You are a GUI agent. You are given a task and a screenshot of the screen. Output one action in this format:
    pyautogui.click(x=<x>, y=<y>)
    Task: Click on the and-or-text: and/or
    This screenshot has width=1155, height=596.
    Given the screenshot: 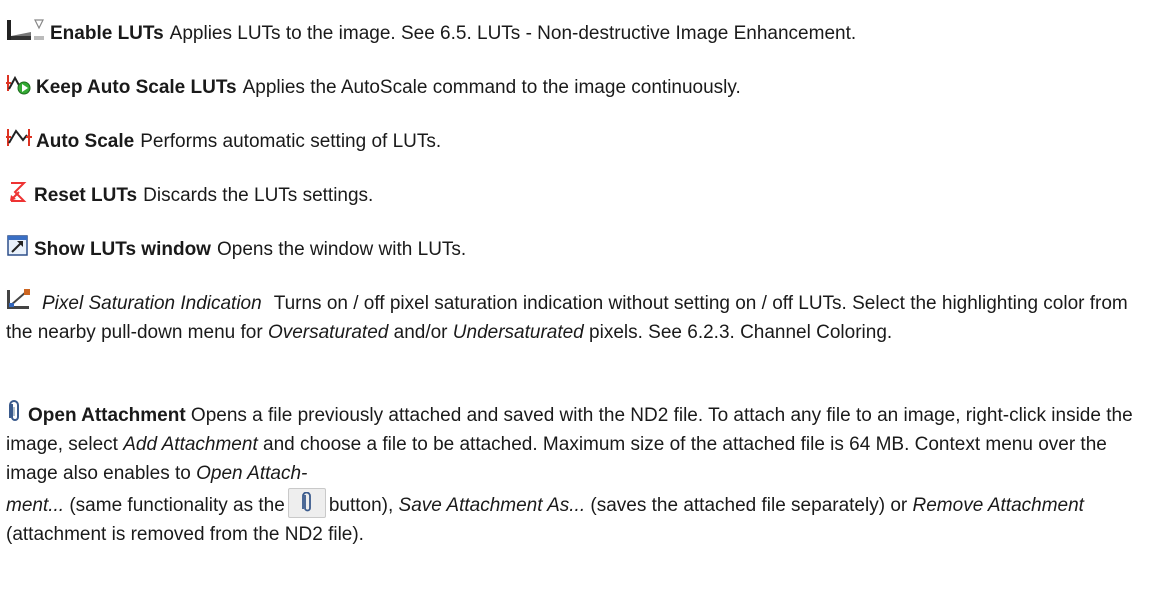 What is the action you would take?
    pyautogui.click(x=420, y=332)
    